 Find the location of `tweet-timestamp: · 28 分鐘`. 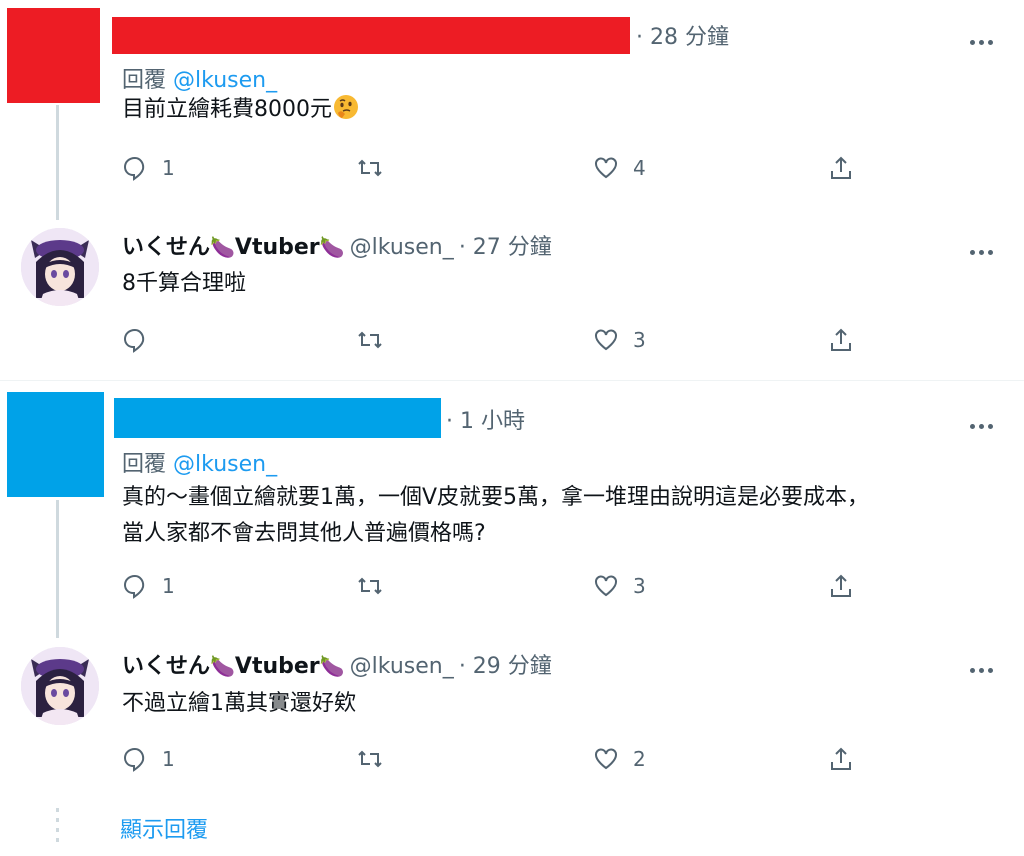

tweet-timestamp: · 28 分鐘 is located at coordinates (682, 35).